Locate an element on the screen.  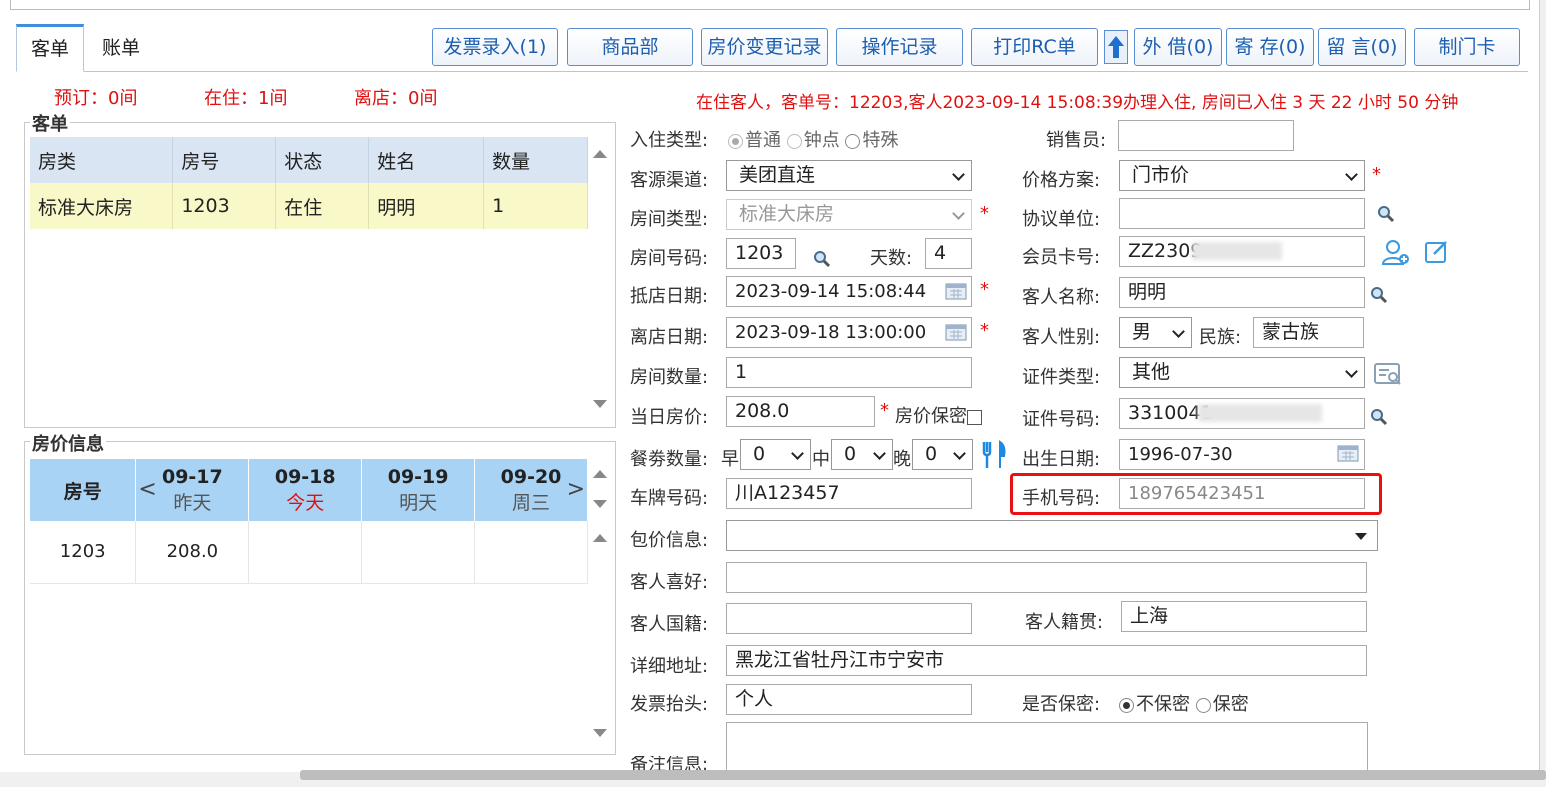
day-label: 明天 is located at coordinates (418, 503).